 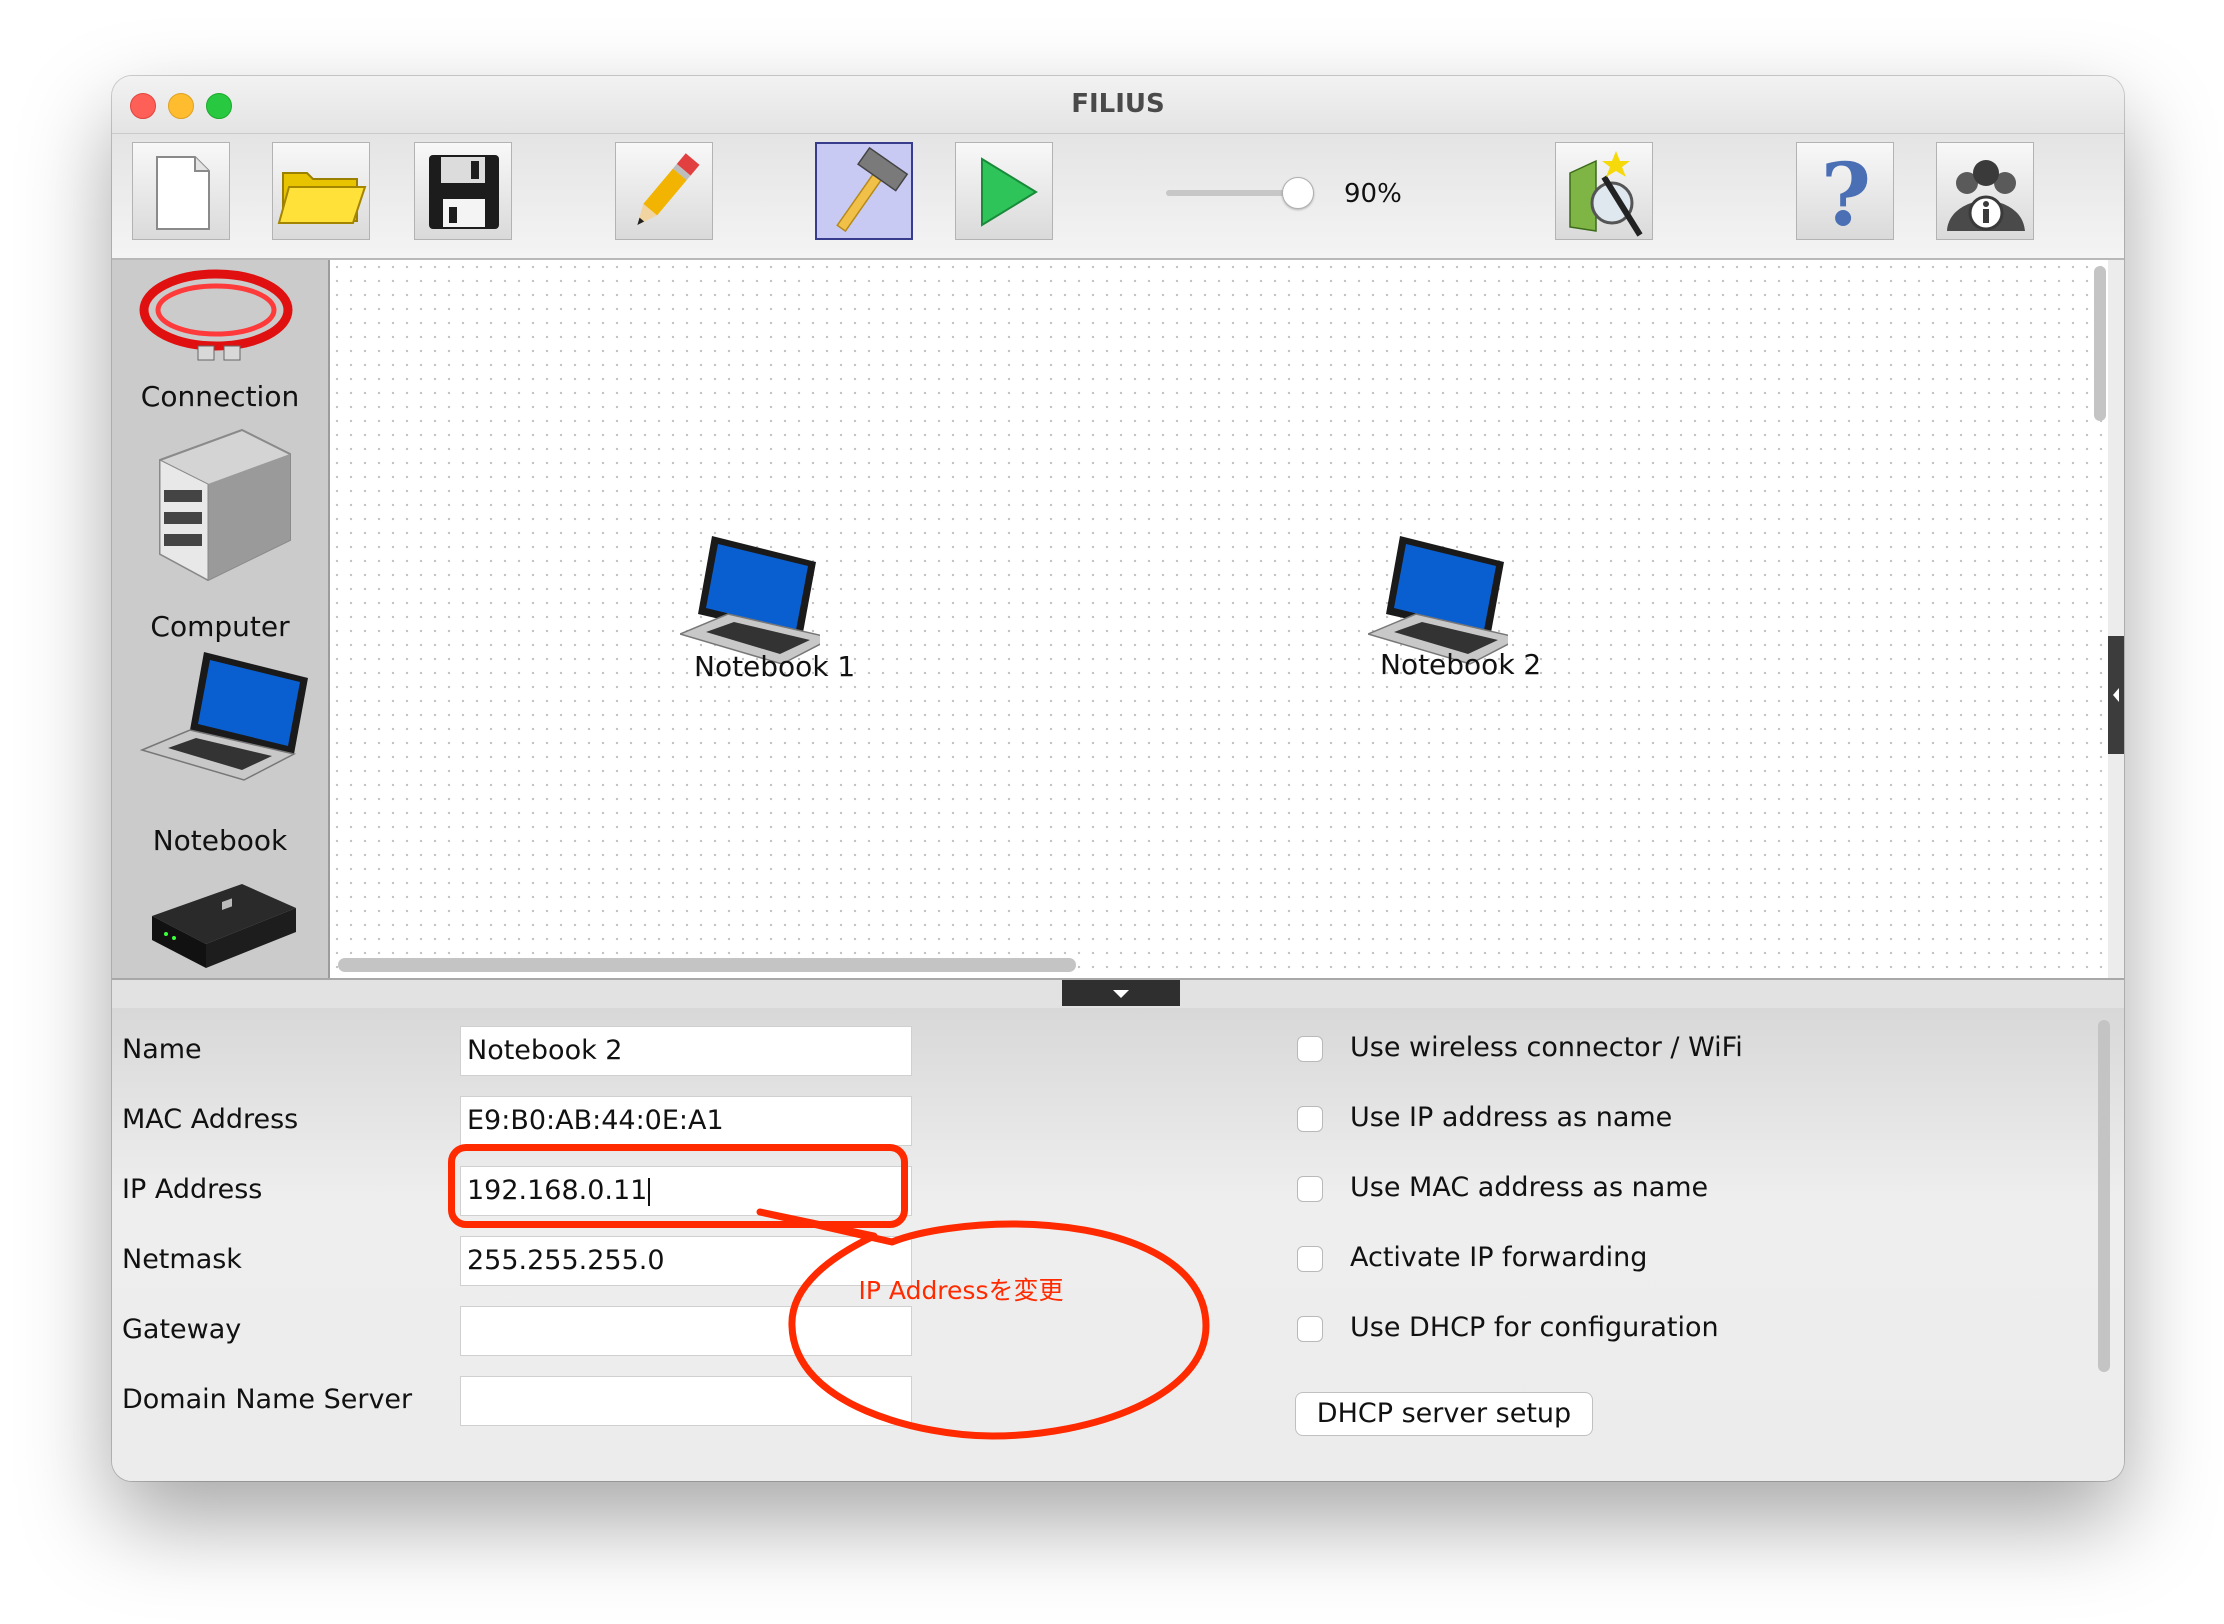 What do you see at coordinates (872, 189) in the screenshot?
I see `hammer-icon` at bounding box center [872, 189].